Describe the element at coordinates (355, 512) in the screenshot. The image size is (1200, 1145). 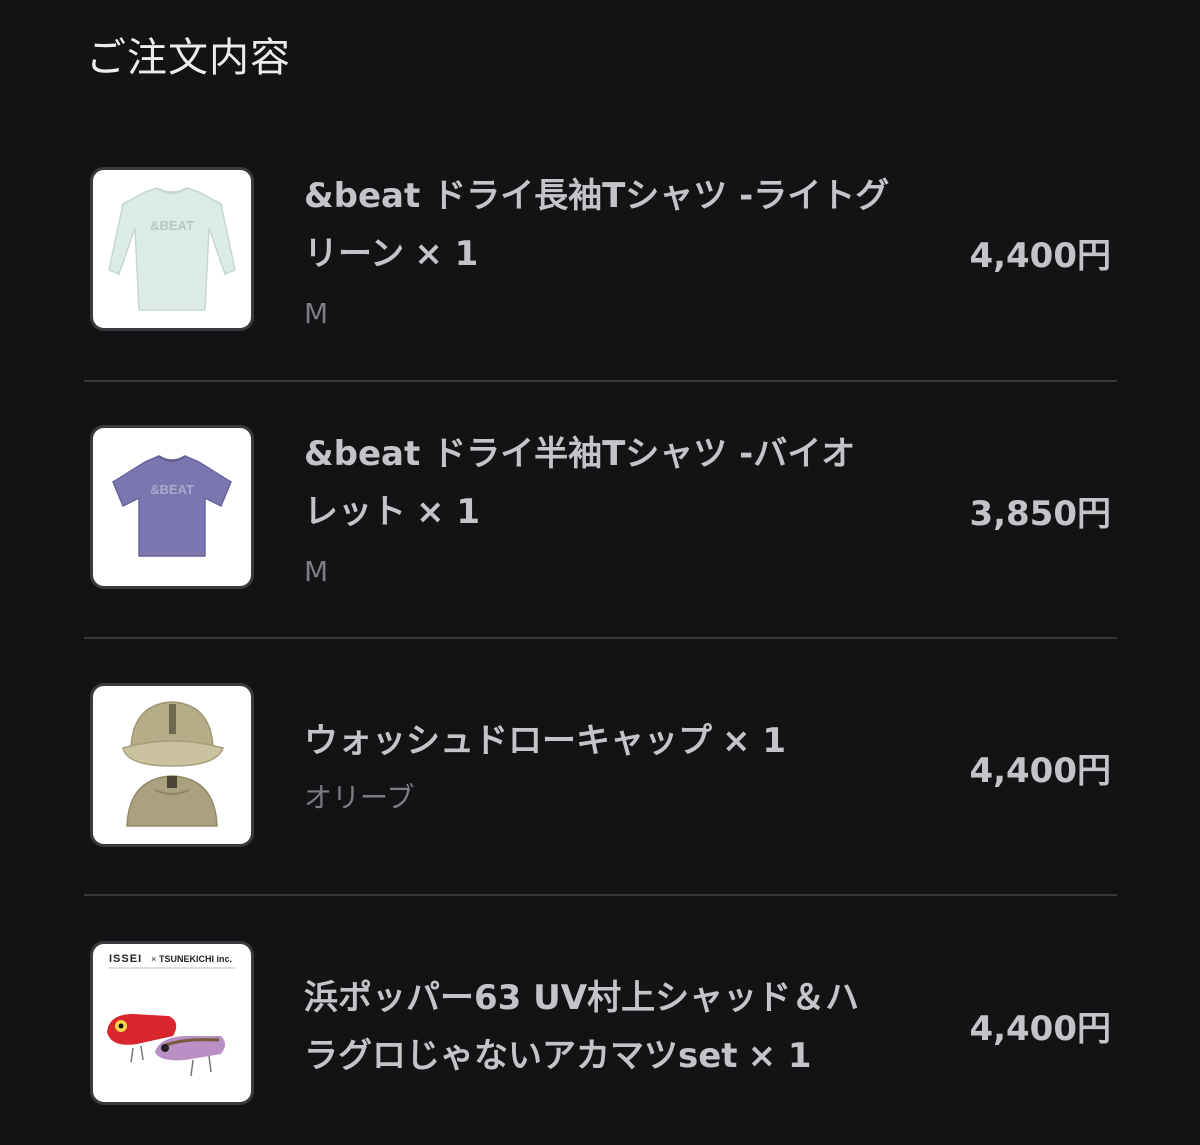
I see `item-name-text: レット` at that location.